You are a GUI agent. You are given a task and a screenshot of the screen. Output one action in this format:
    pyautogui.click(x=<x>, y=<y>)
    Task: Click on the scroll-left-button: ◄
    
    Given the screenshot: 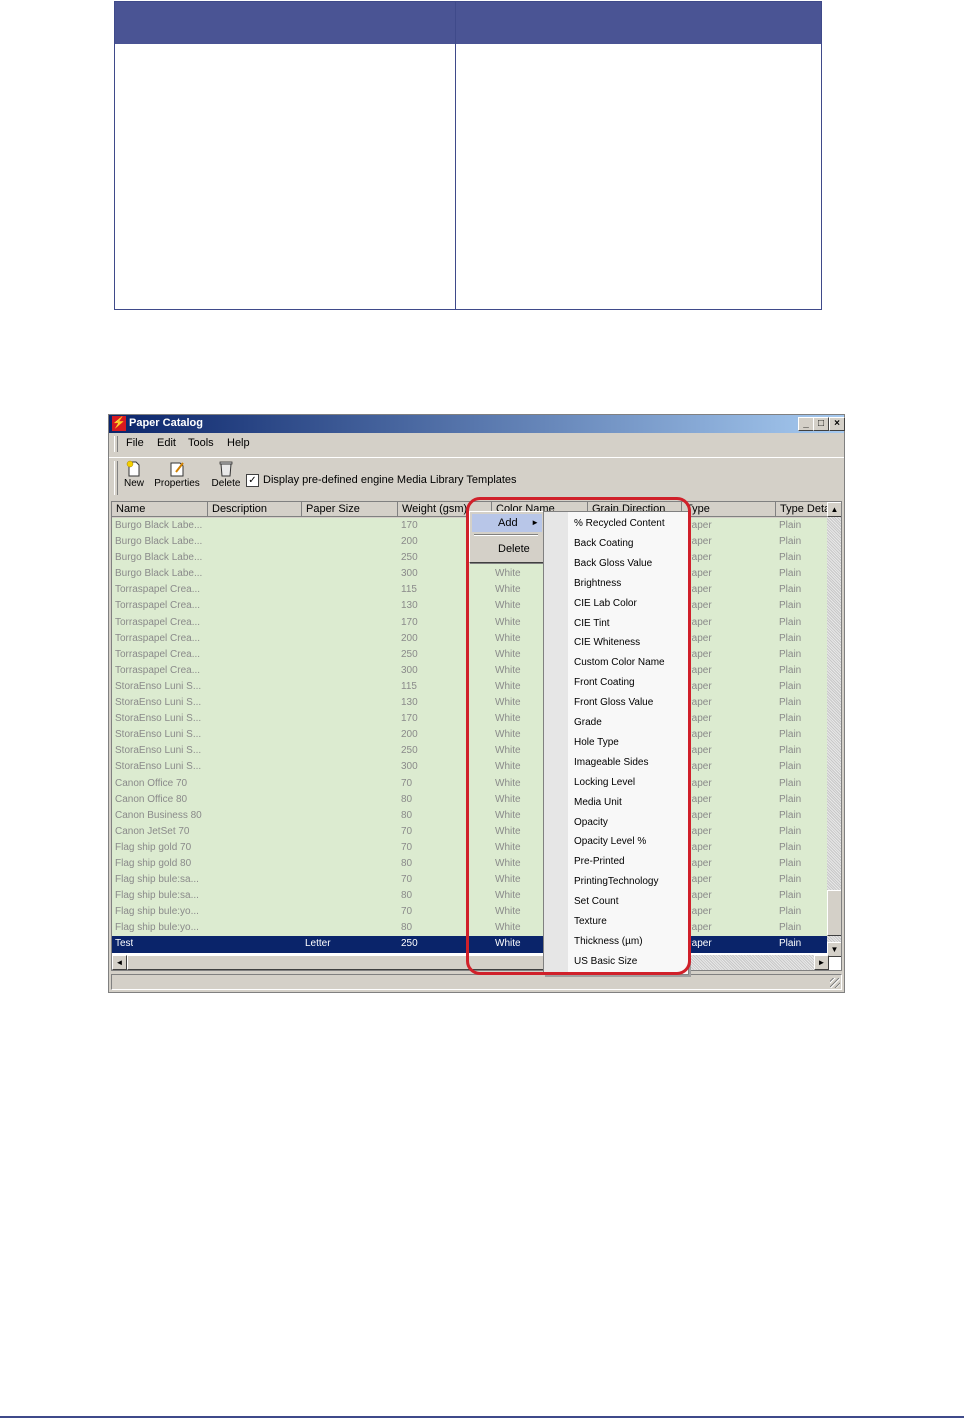 What is the action you would take?
    pyautogui.click(x=119, y=962)
    